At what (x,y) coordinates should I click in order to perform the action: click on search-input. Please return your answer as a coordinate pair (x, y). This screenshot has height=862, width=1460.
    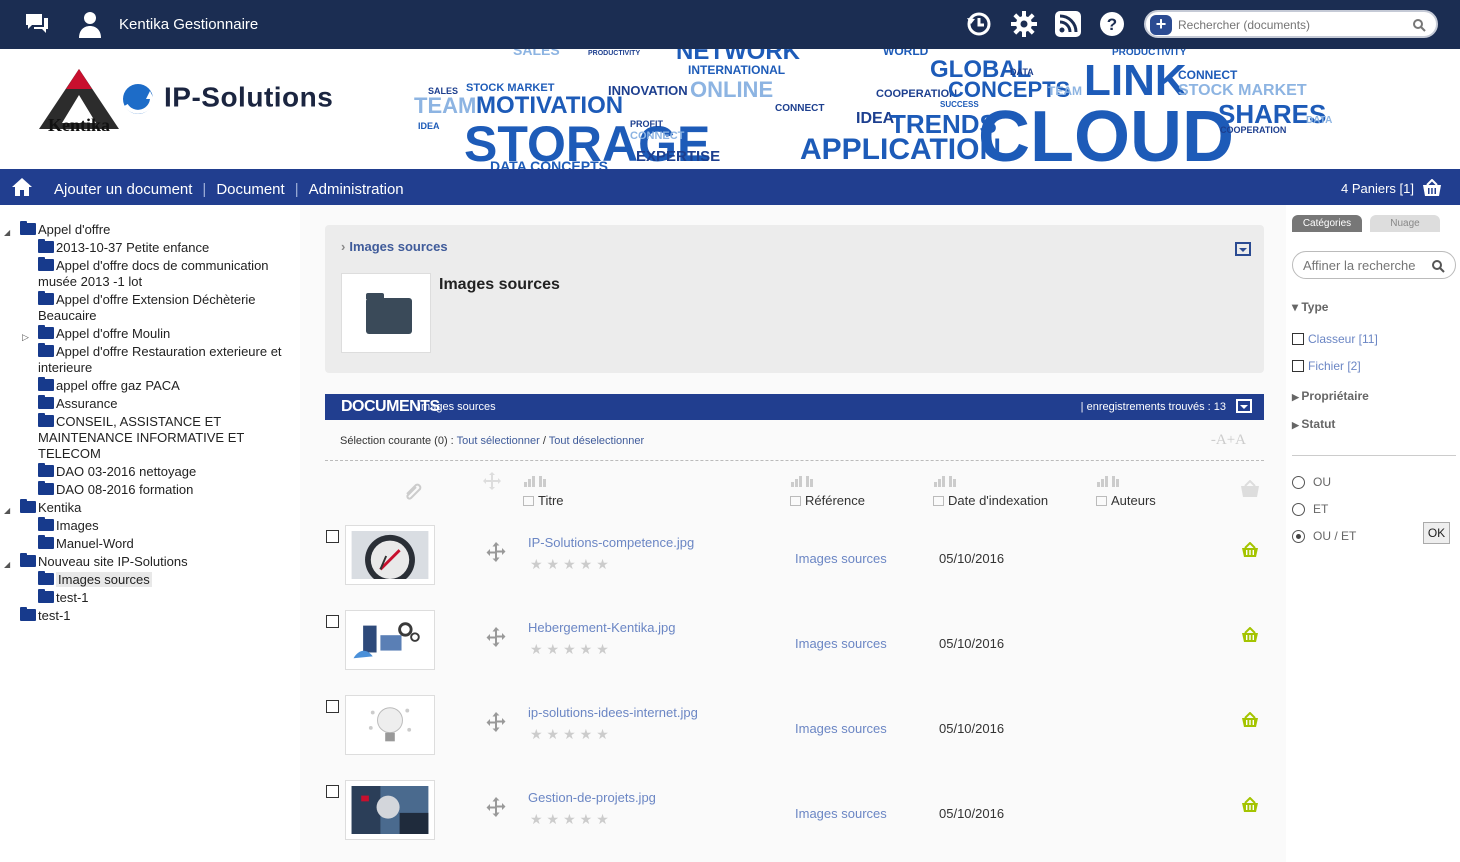
    Looking at the image, I should click on (1293, 25).